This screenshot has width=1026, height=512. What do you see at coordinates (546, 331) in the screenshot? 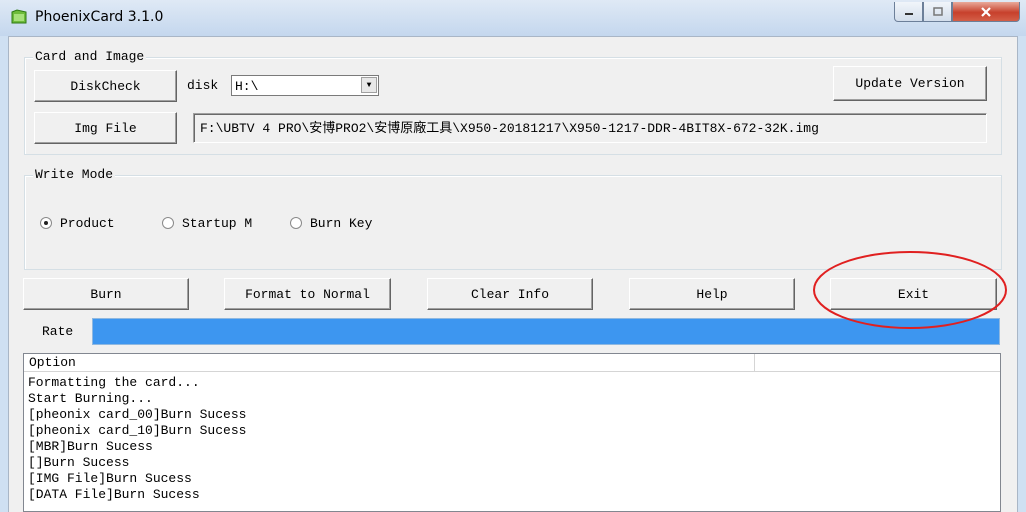
I see `rate-progress-bar` at bounding box center [546, 331].